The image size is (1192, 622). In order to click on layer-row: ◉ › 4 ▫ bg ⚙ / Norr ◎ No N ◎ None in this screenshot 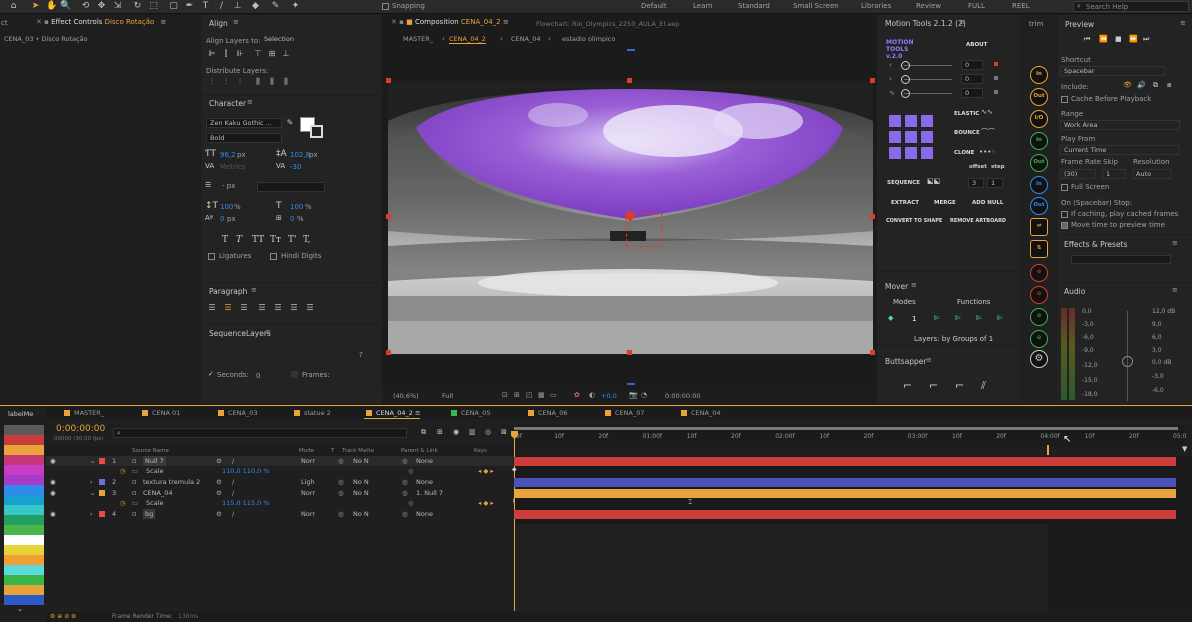, I will do `click(279, 514)`.